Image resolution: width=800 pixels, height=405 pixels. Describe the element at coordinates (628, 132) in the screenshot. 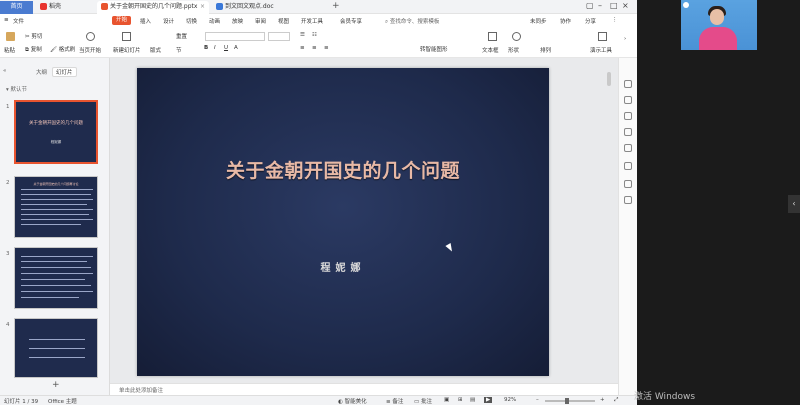

I see `animation-pane-icon` at that location.